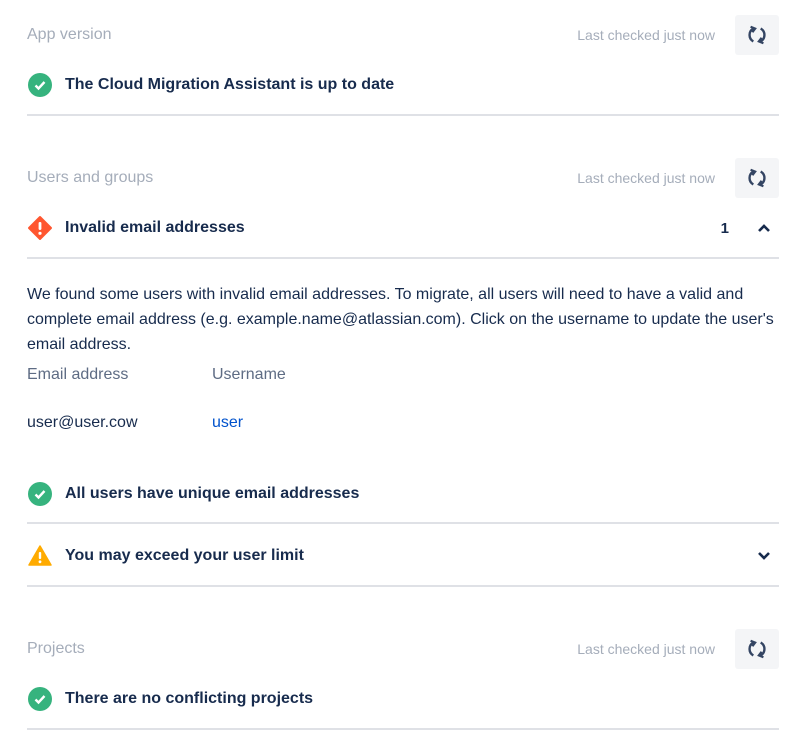 The width and height of the screenshot is (800, 752). I want to click on column-header-email: Email address, so click(78, 374).